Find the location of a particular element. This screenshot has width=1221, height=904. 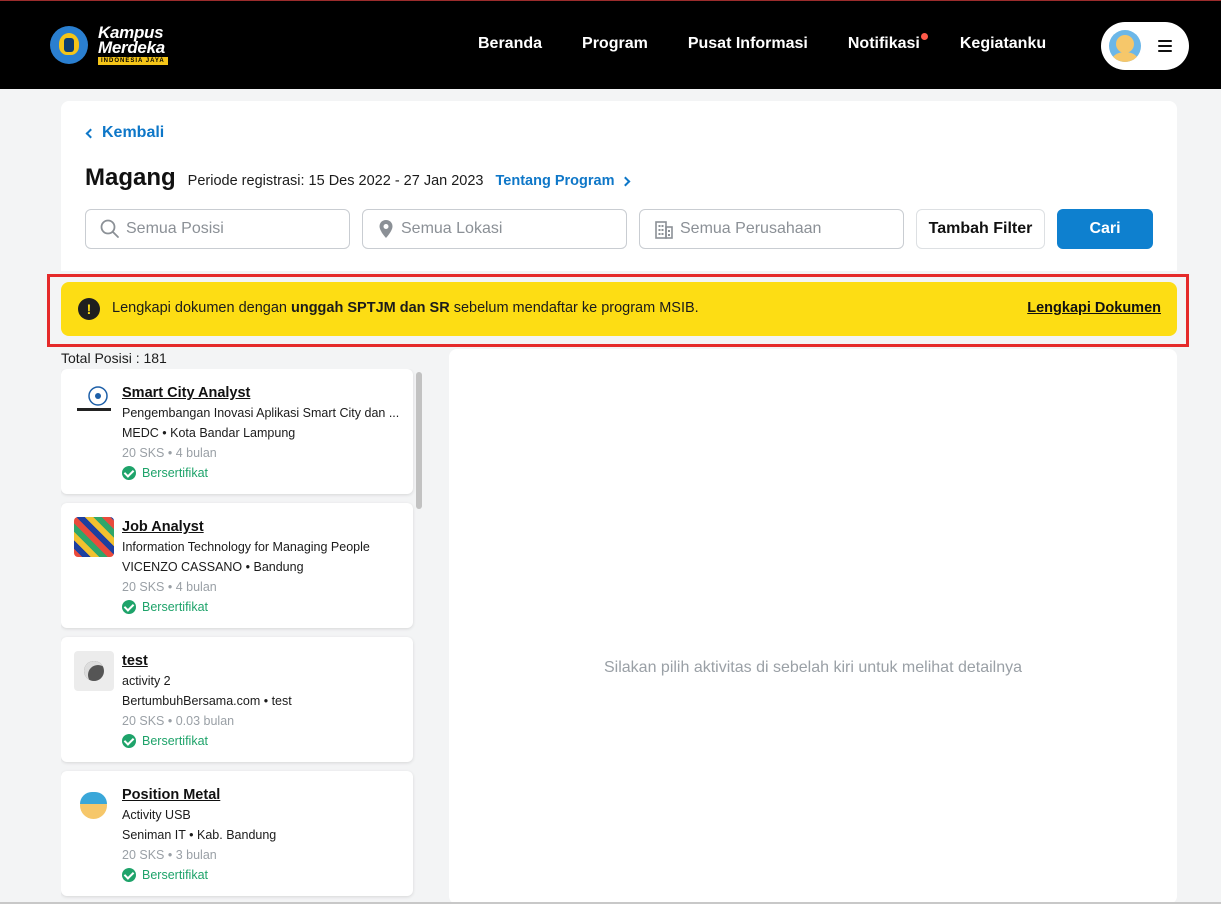

position-title: Smart City Analyst is located at coordinates (186, 393).